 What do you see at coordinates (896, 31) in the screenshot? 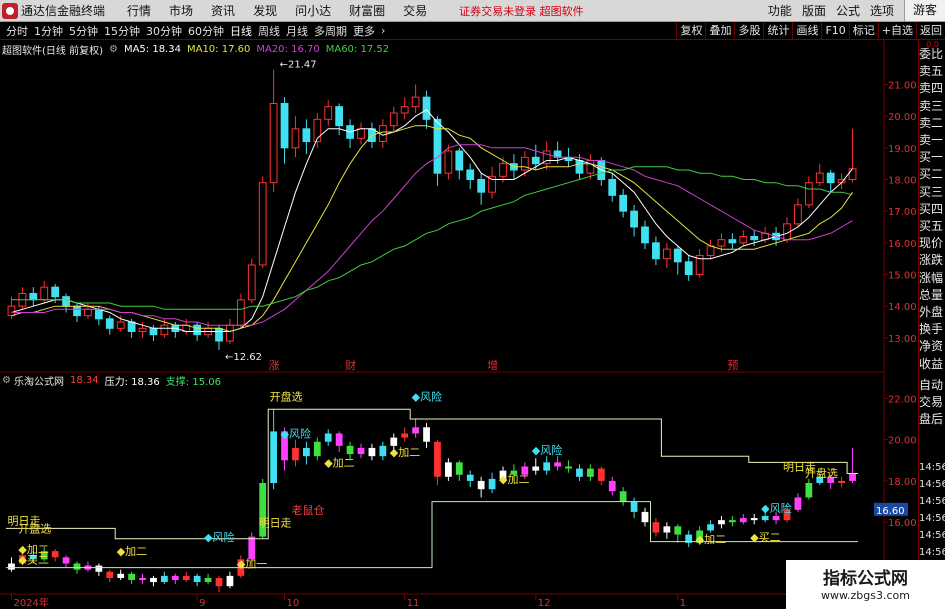
I see `add-watchlist-button: +自选` at bounding box center [896, 31].